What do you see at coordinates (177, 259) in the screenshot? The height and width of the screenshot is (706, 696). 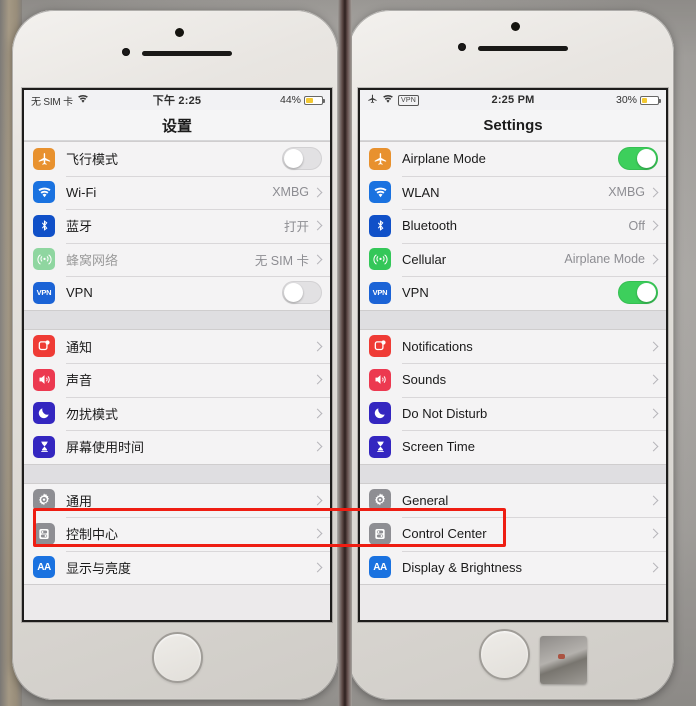 I see `settings-row: 蜂窝网络 无 SIM 卡` at bounding box center [177, 259].